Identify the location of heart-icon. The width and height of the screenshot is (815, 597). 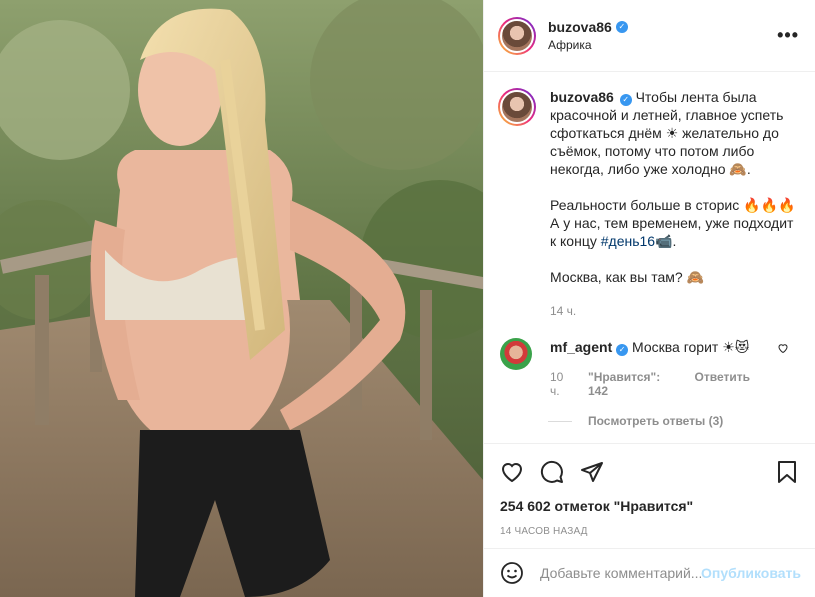
(512, 472).